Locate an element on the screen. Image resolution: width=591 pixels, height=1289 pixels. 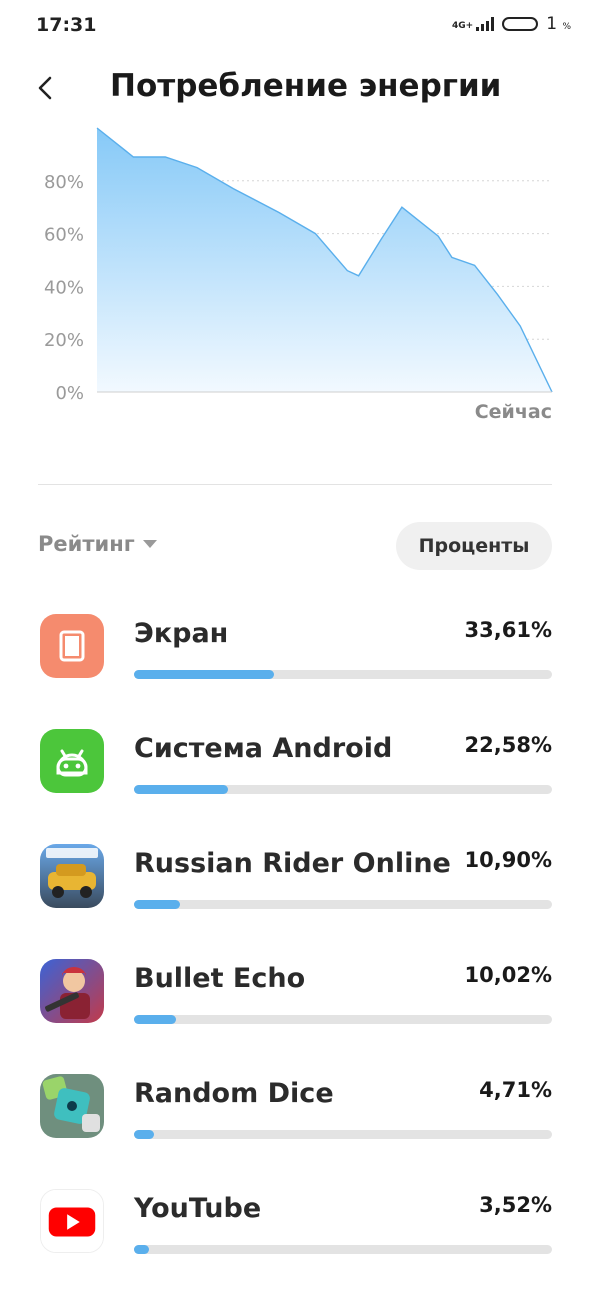
app-row-screen: Экран 33,61% is located at coordinates (295, 664).